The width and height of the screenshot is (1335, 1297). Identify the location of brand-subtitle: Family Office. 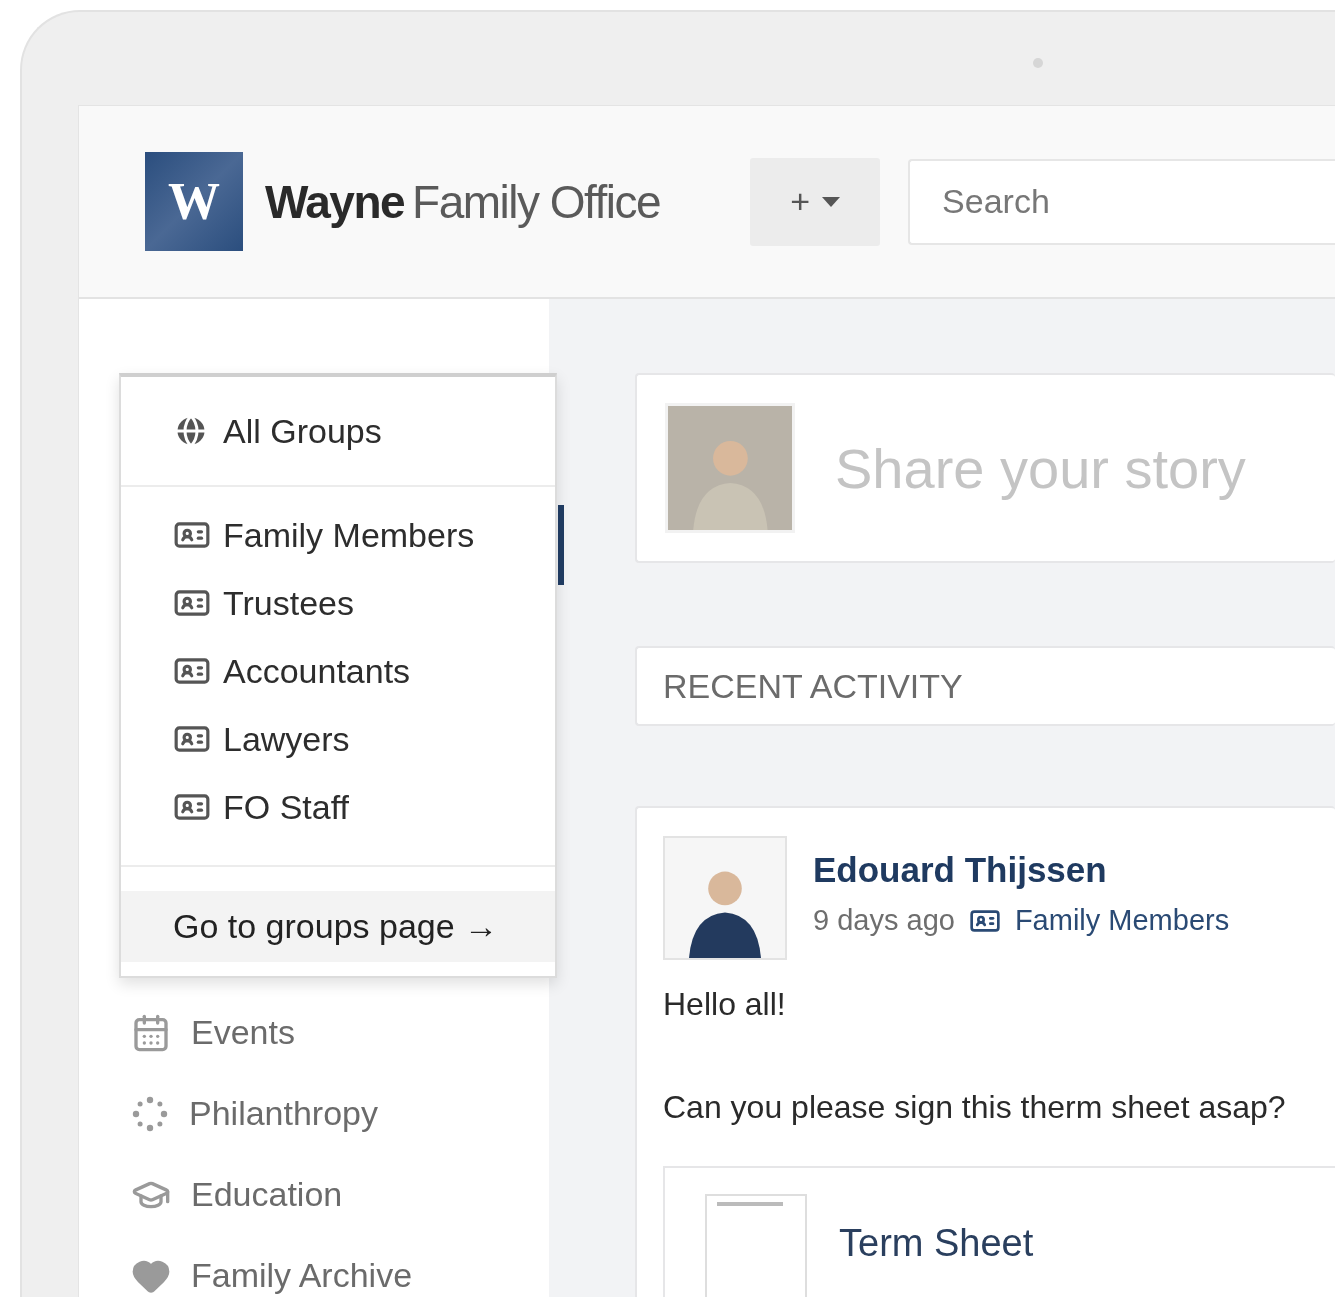
(536, 201).